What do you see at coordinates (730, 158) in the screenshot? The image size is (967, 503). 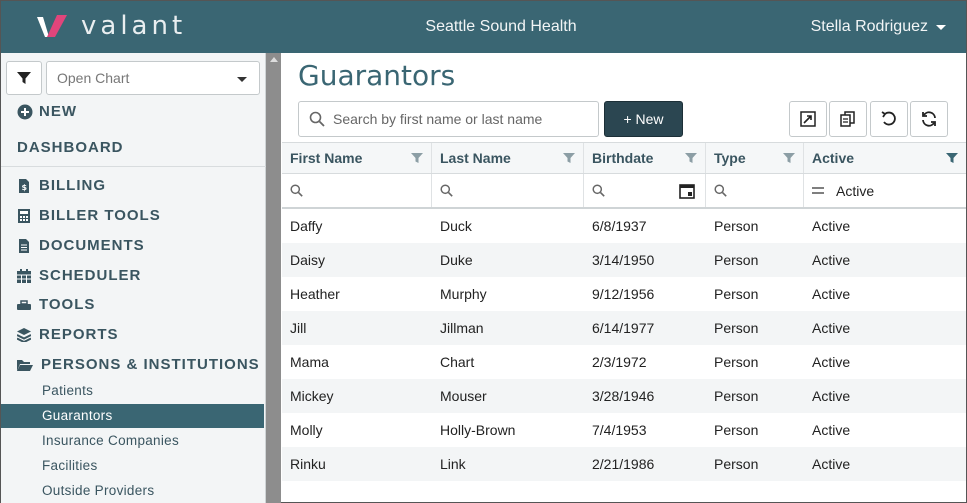 I see `column-header-label: Type` at bounding box center [730, 158].